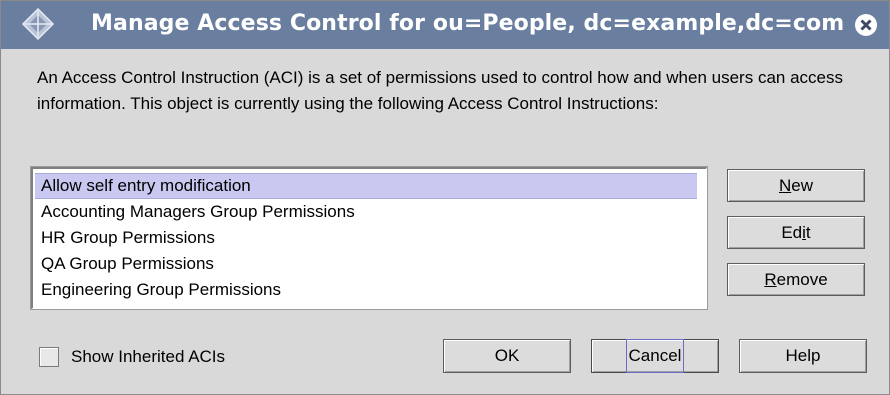 Image resolution: width=890 pixels, height=395 pixels. What do you see at coordinates (49, 357) in the screenshot?
I see `show-inherited-checkbox` at bounding box center [49, 357].